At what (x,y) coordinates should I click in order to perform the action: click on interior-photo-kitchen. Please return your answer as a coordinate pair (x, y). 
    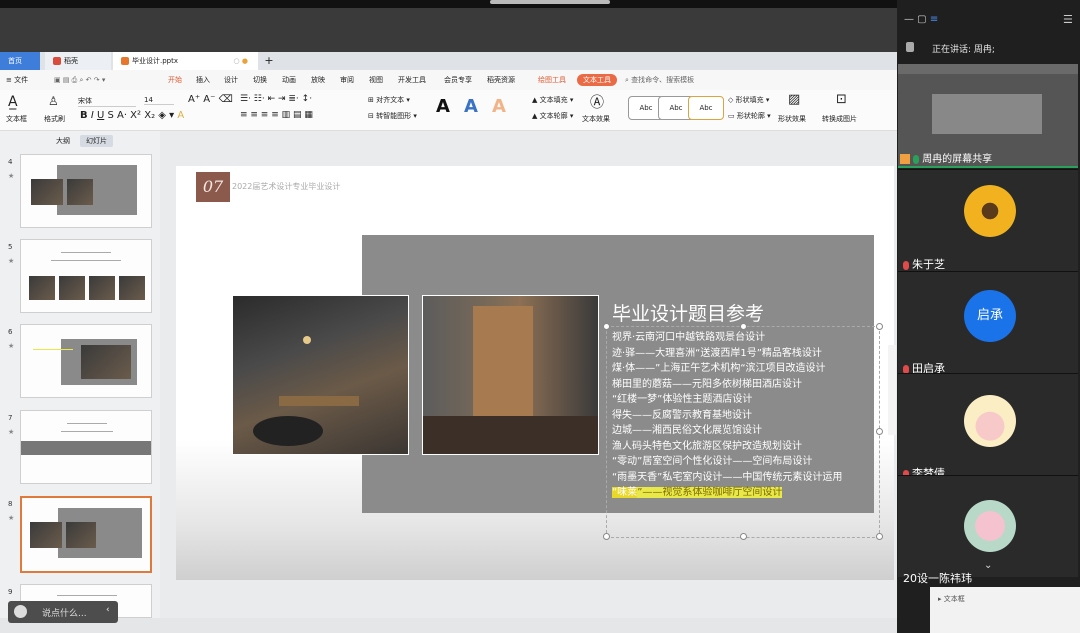
    Looking at the image, I should click on (510, 375).